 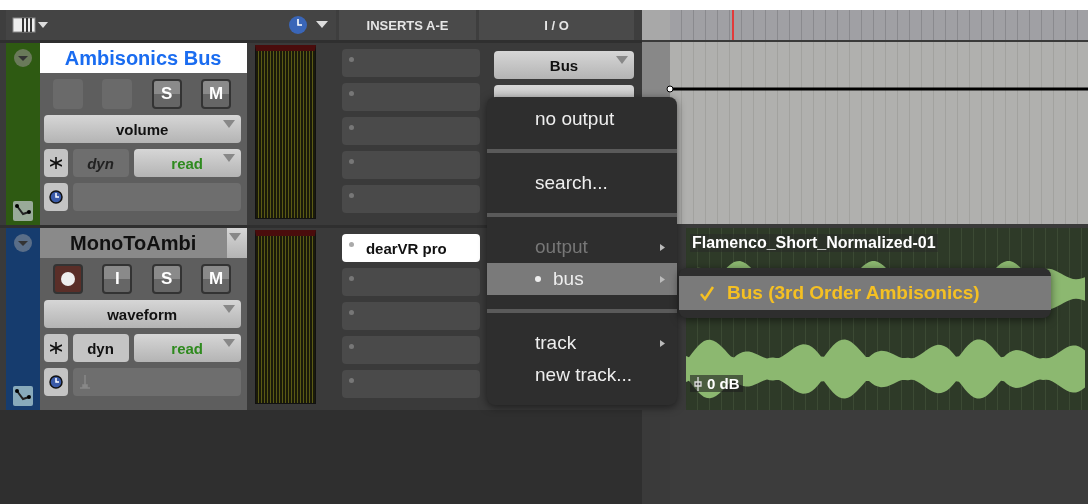 I want to click on record-button, so click(x=68, y=279).